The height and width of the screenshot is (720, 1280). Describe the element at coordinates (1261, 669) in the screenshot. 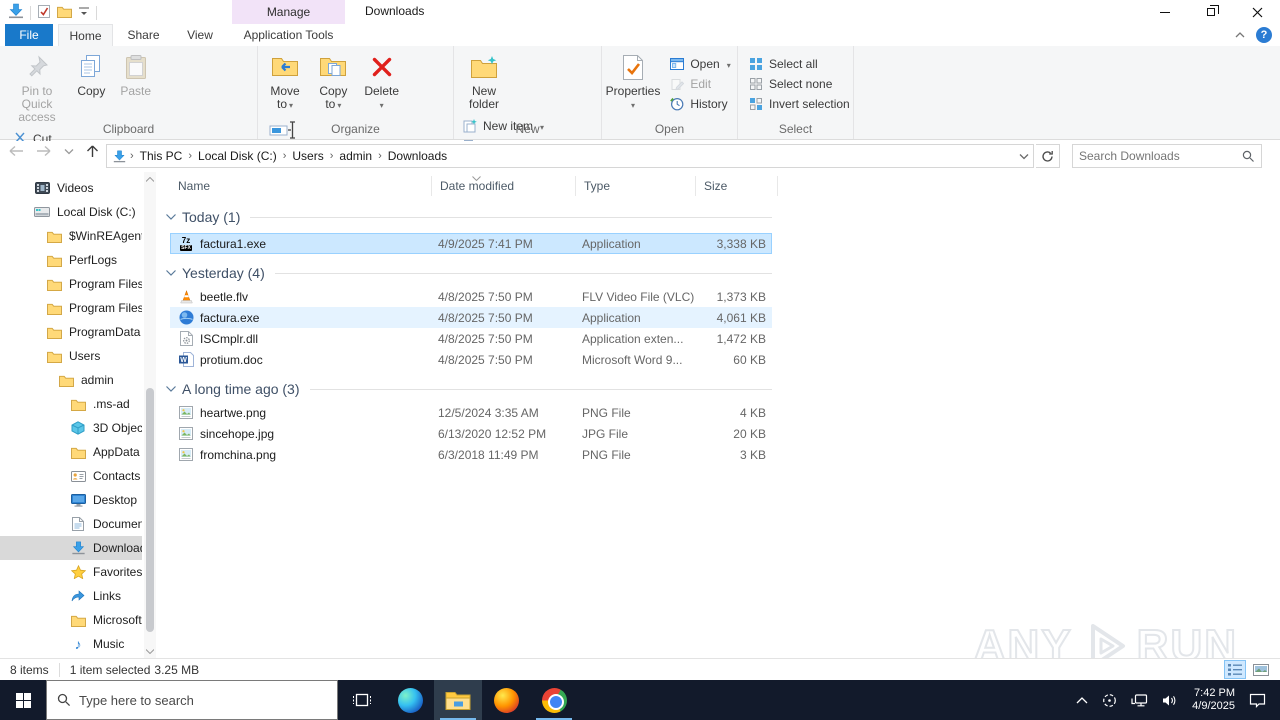

I see `large-icons-view-button` at that location.